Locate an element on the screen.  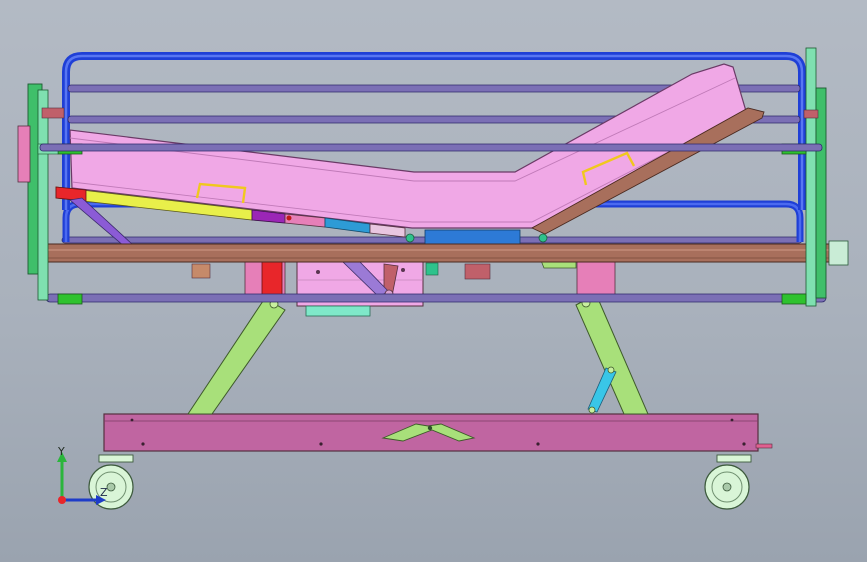
x-axis-origin is located at coordinates (62, 500).